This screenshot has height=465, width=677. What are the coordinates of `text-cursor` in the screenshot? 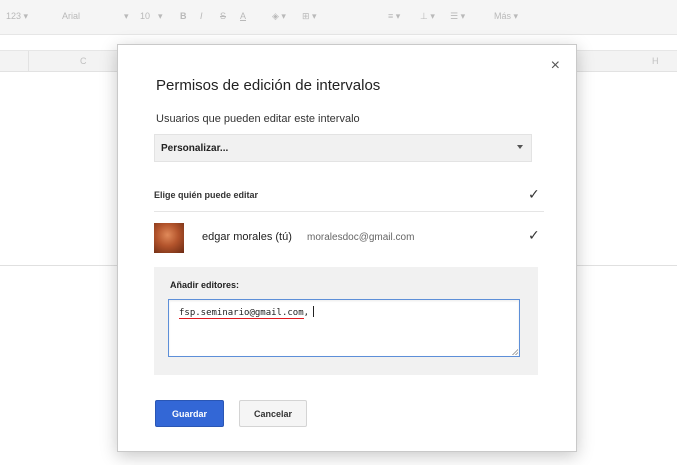 It's located at (314, 311).